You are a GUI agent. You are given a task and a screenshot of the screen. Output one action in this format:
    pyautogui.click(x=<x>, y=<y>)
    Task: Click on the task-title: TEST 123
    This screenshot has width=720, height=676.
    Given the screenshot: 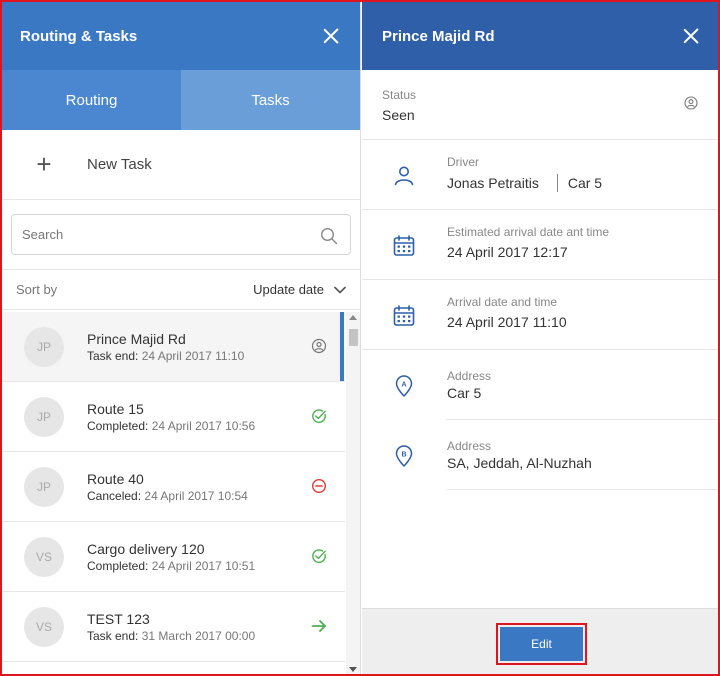 What is the action you would take?
    pyautogui.click(x=118, y=618)
    